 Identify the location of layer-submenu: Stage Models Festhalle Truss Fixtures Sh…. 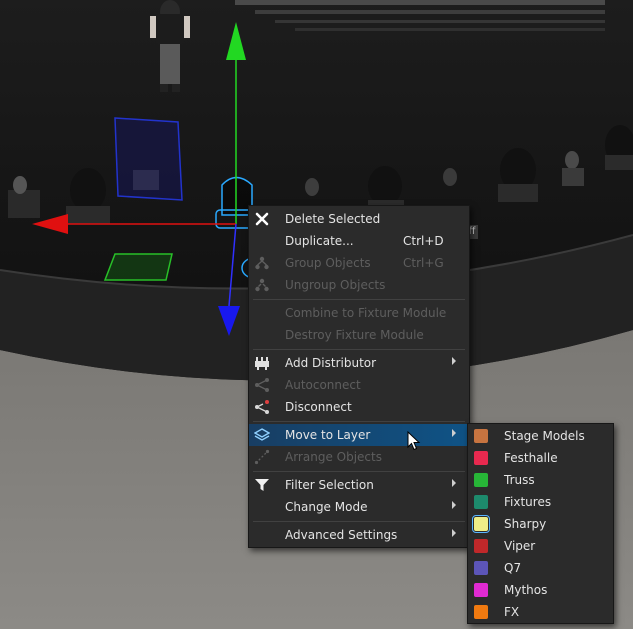
(540, 523).